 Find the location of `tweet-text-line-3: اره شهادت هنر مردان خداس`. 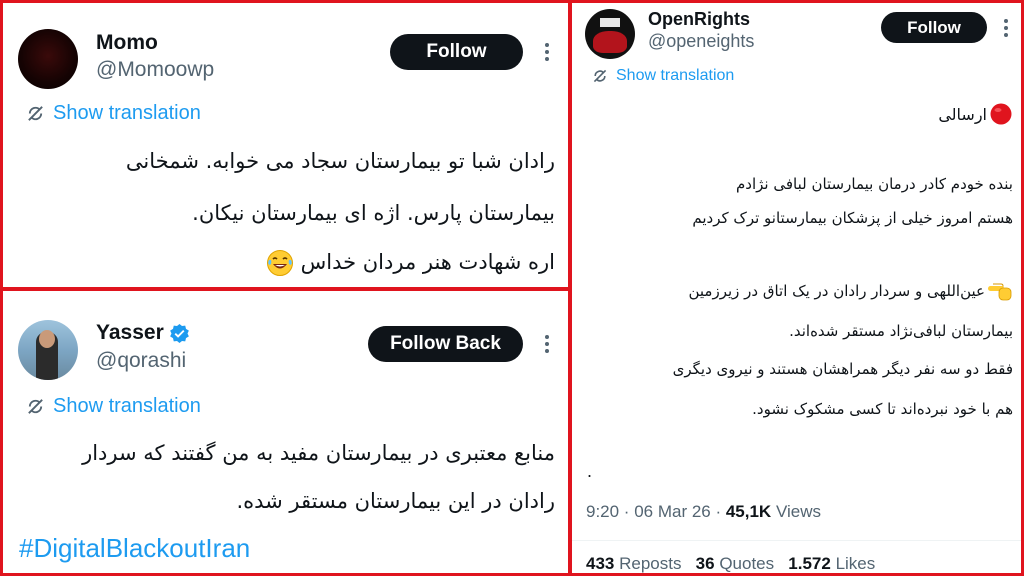

tweet-text-line-3: اره شهادت هنر مردان خداس is located at coordinates (410, 263).